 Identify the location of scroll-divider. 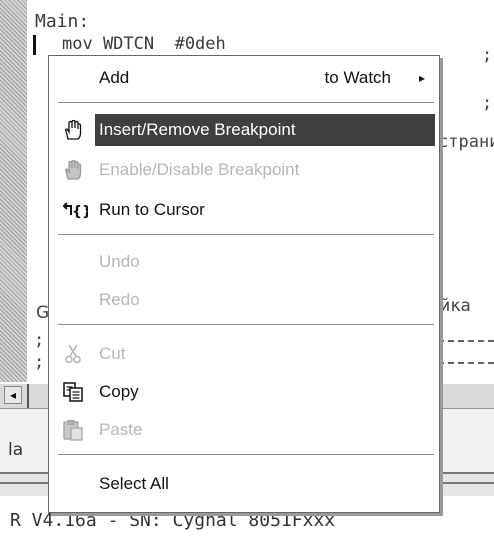
(28, 396).